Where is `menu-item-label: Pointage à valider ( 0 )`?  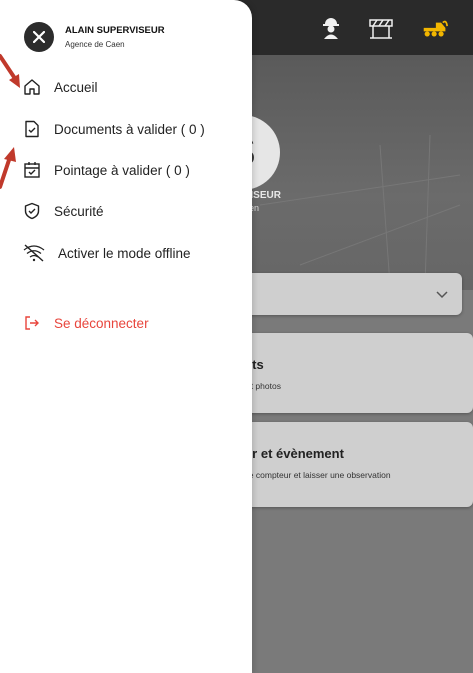
menu-item-label: Pointage à valider ( 0 ) is located at coordinates (122, 170).